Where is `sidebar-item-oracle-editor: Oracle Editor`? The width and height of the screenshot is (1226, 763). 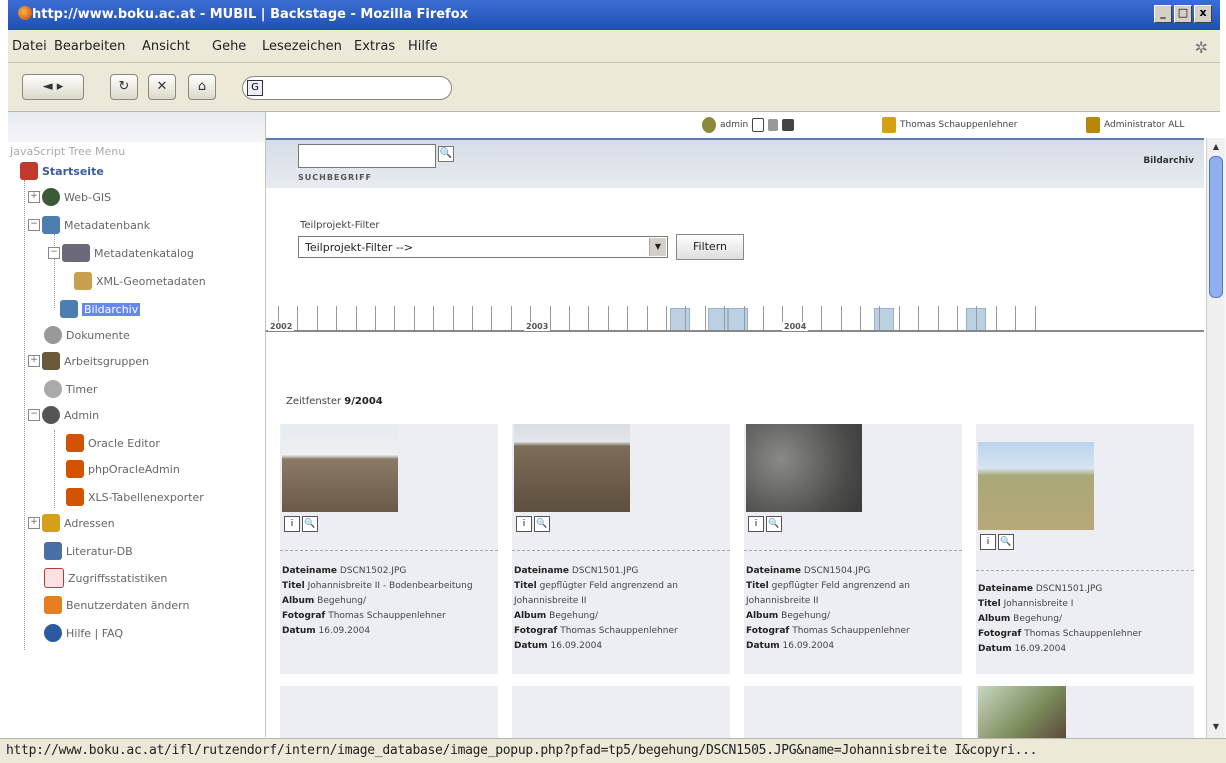
sidebar-item-oracle-editor: Oracle Editor is located at coordinates (113, 443).